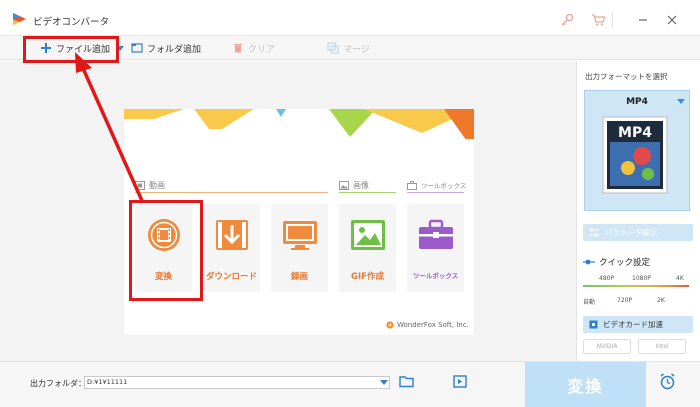  I want to click on quality-4k: 4K, so click(680, 278).